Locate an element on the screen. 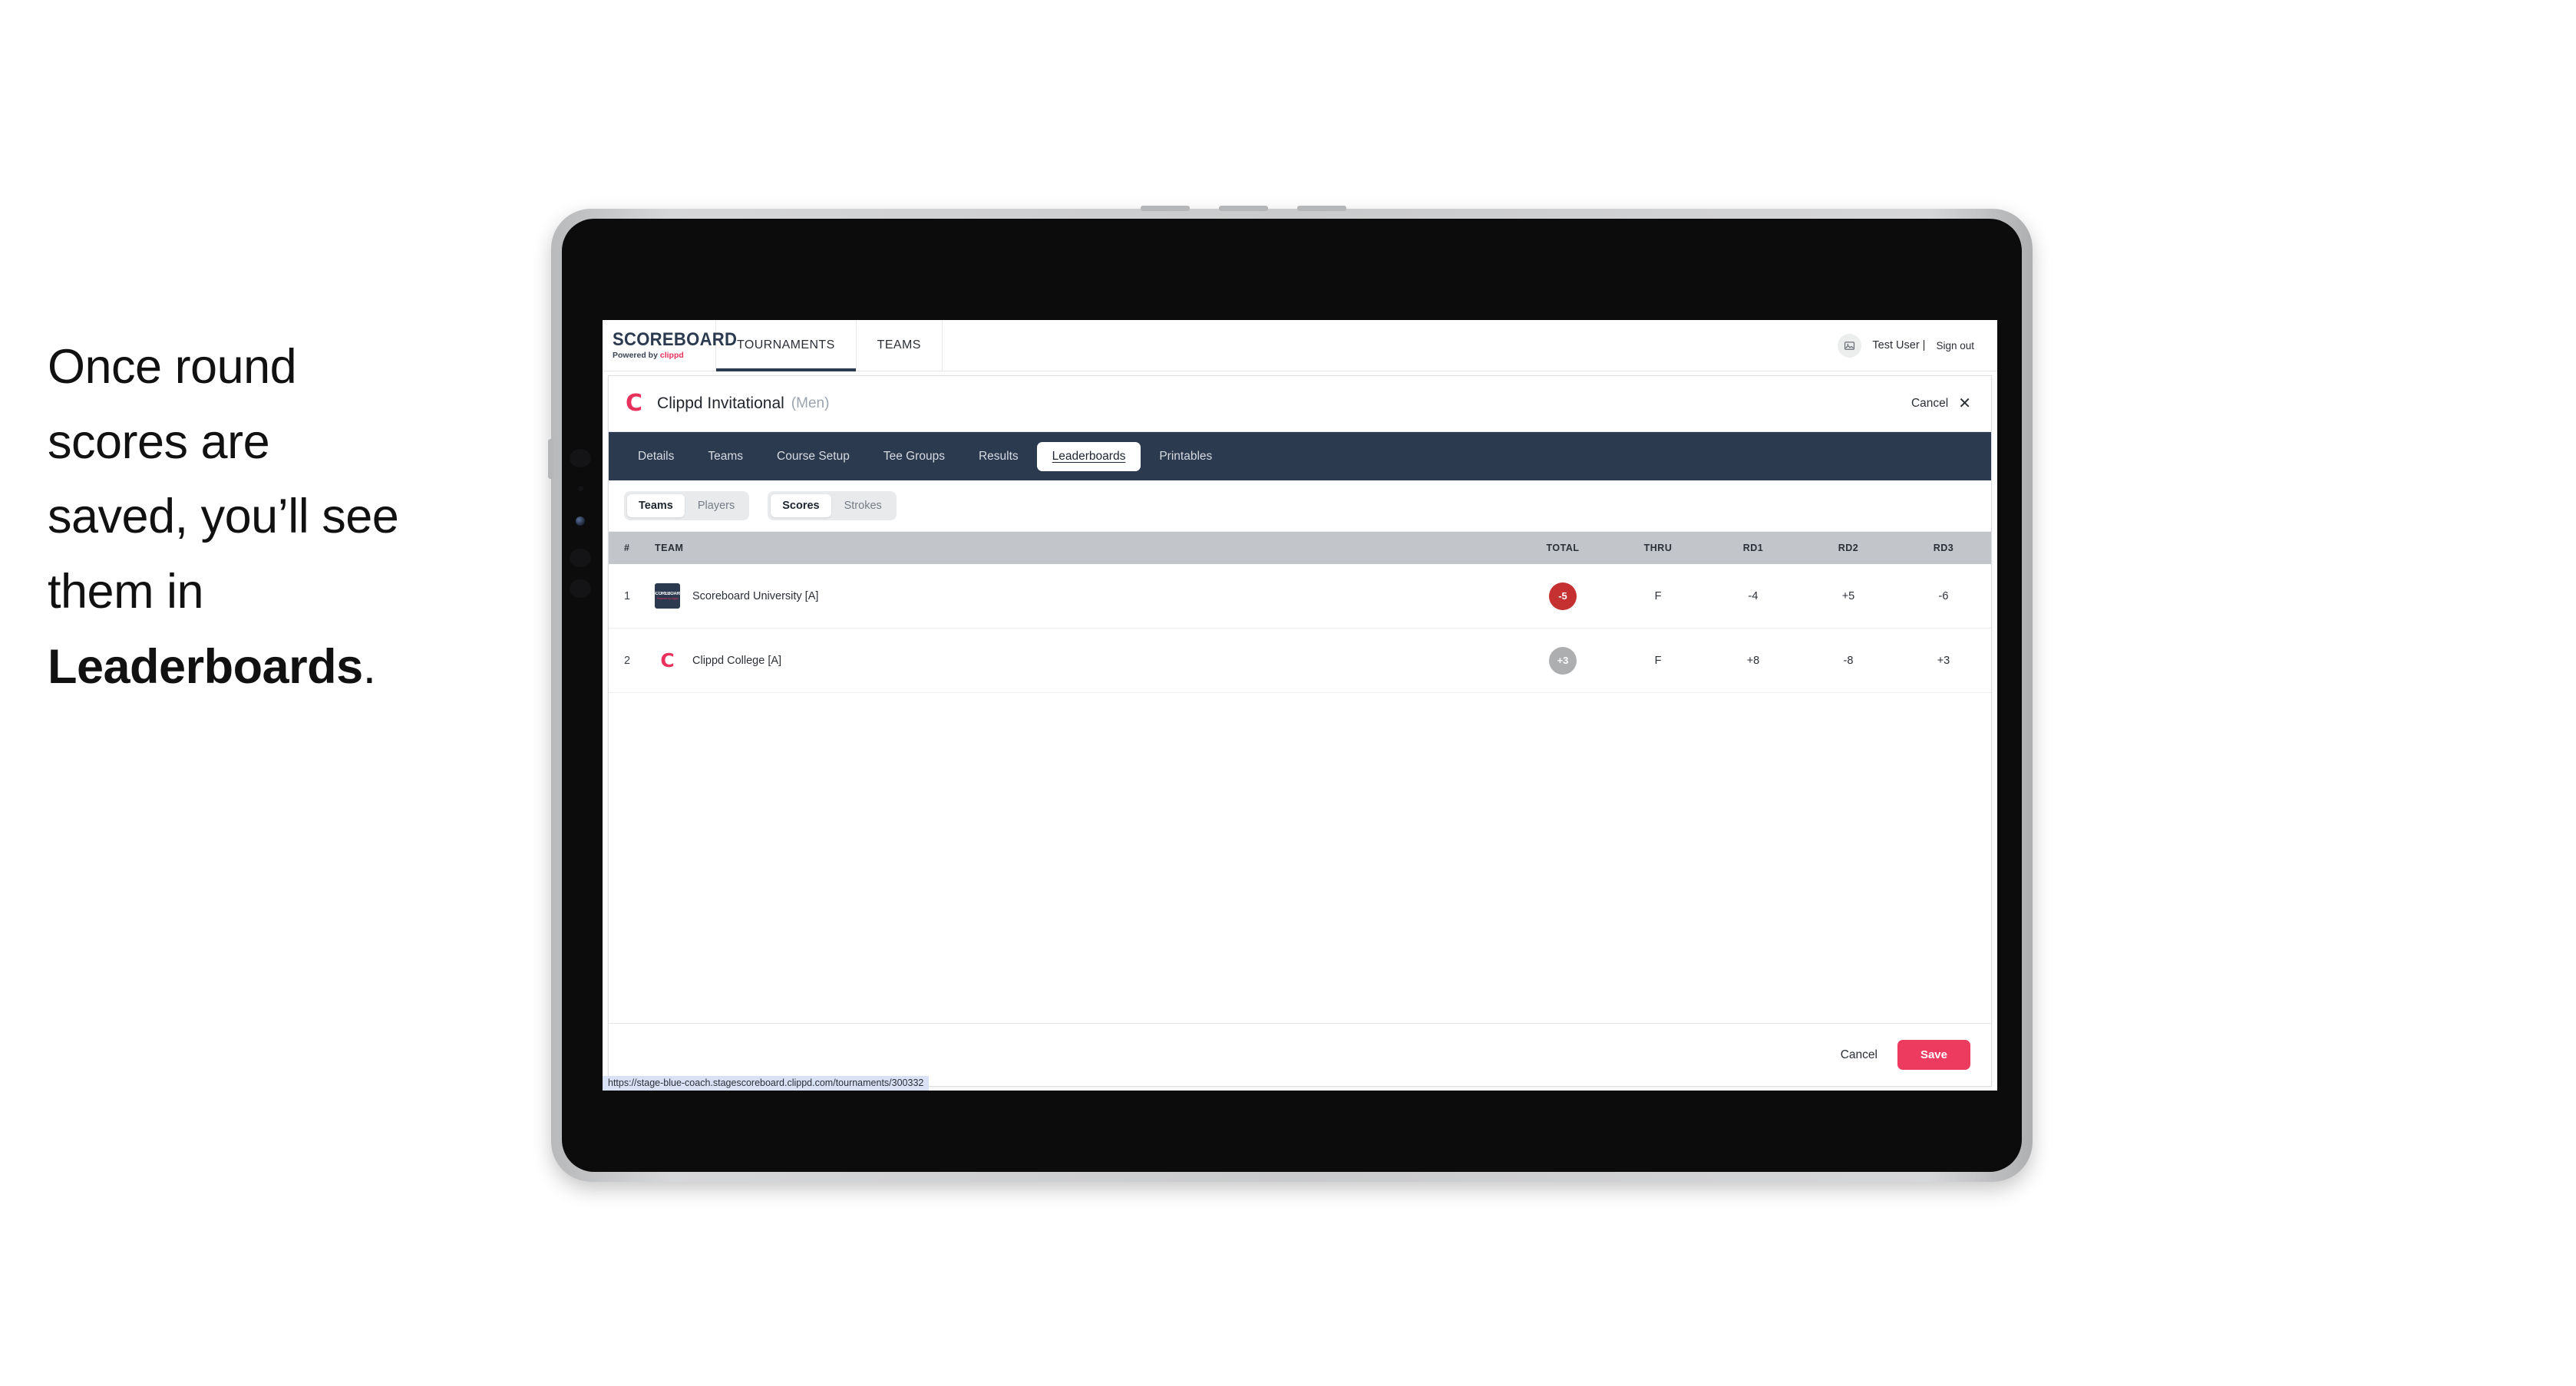 This screenshot has height=1386, width=2576. column-header-rd2: RD2 is located at coordinates (1848, 548).